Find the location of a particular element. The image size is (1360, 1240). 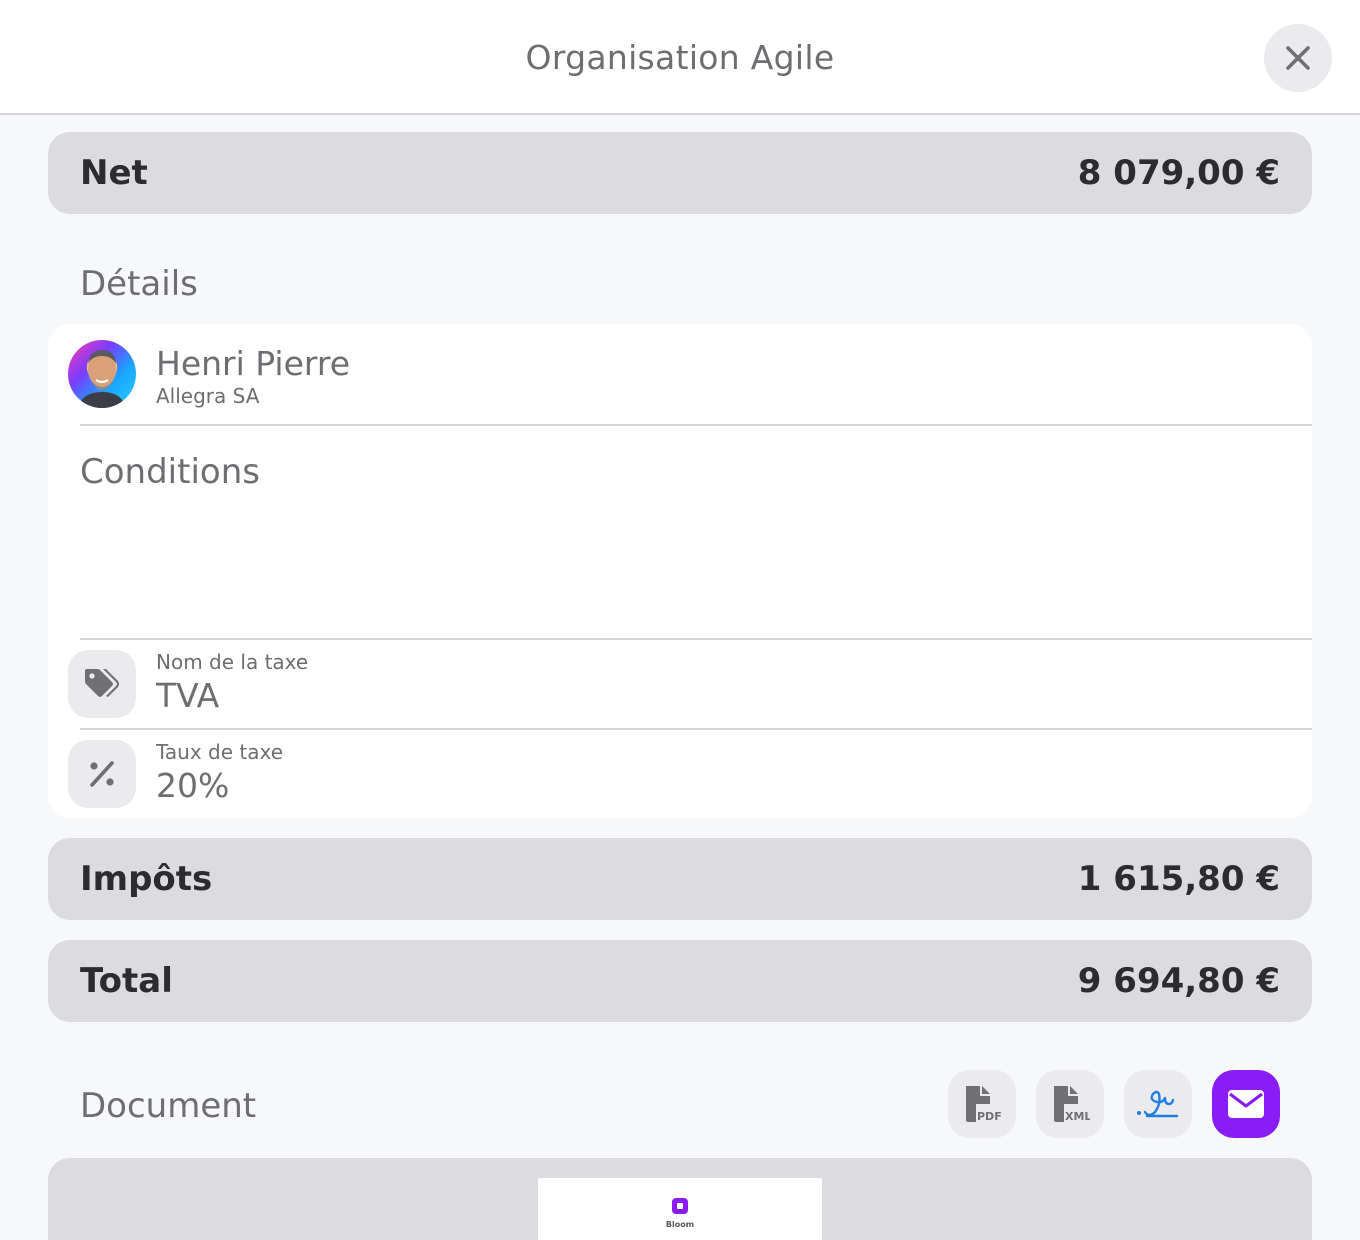

taxes-label: Impôts is located at coordinates (146, 879).